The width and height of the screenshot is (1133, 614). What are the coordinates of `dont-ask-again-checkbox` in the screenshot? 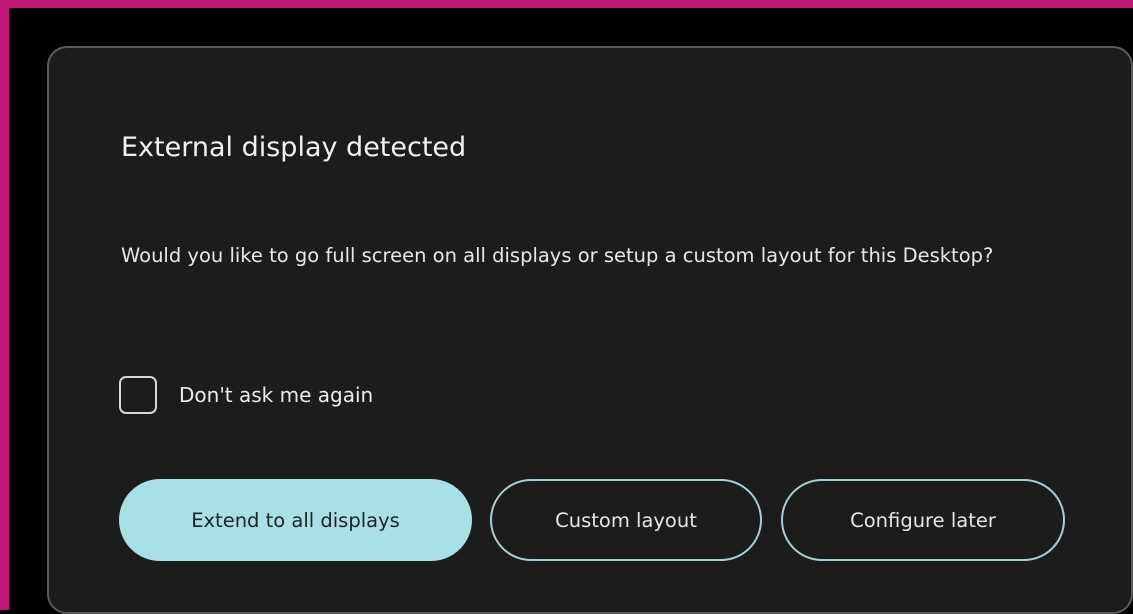 It's located at (138, 395).